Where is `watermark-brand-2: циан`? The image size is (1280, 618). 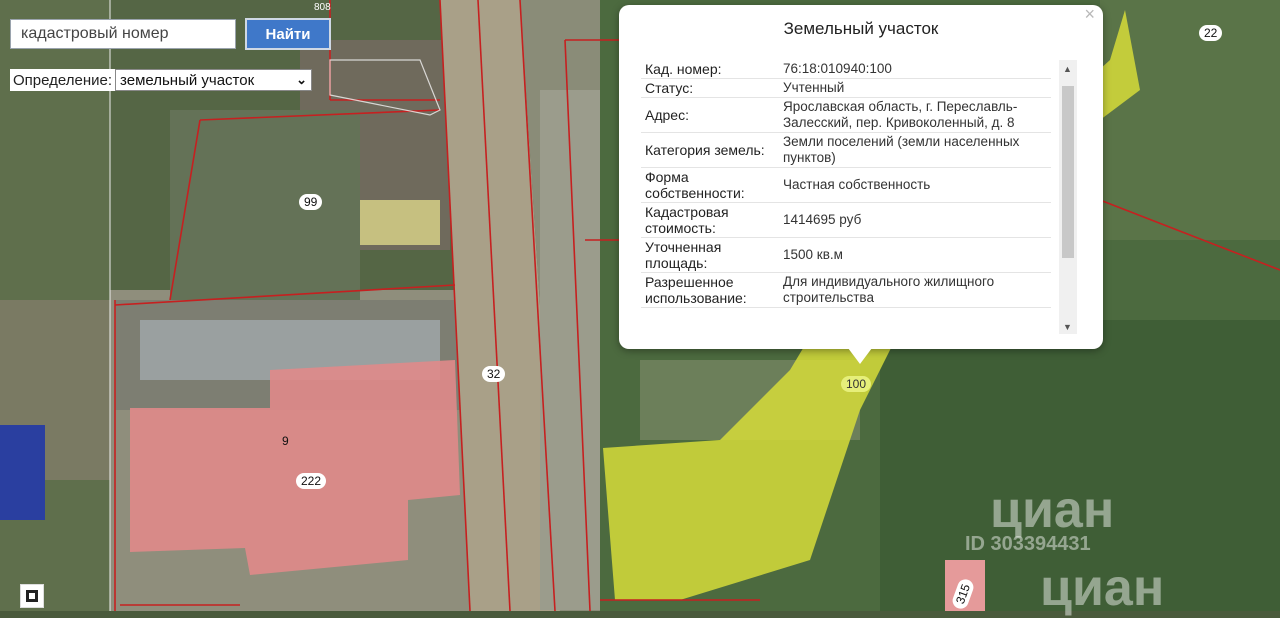
watermark-brand-2: циан is located at coordinates (1102, 588).